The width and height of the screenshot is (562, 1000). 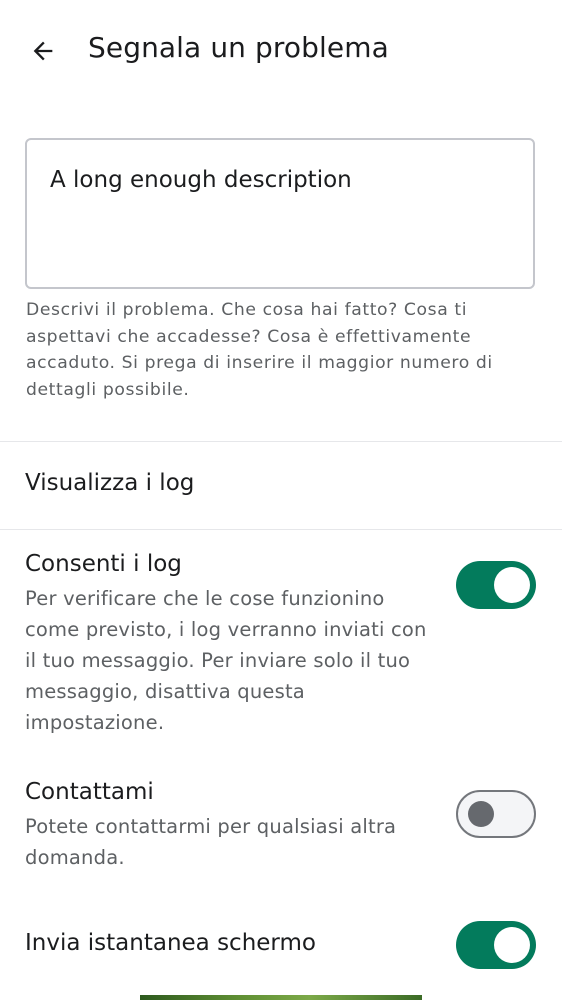 I want to click on view-logs-item: Visualizza i log, so click(x=281, y=485).